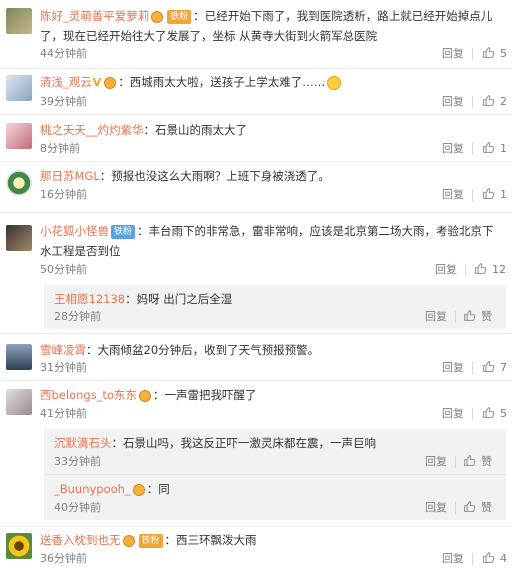 The image size is (512, 573). Describe the element at coordinates (179, 299) in the screenshot. I see `sub-reply-text: ：妈呀 出门之后全湿` at that location.